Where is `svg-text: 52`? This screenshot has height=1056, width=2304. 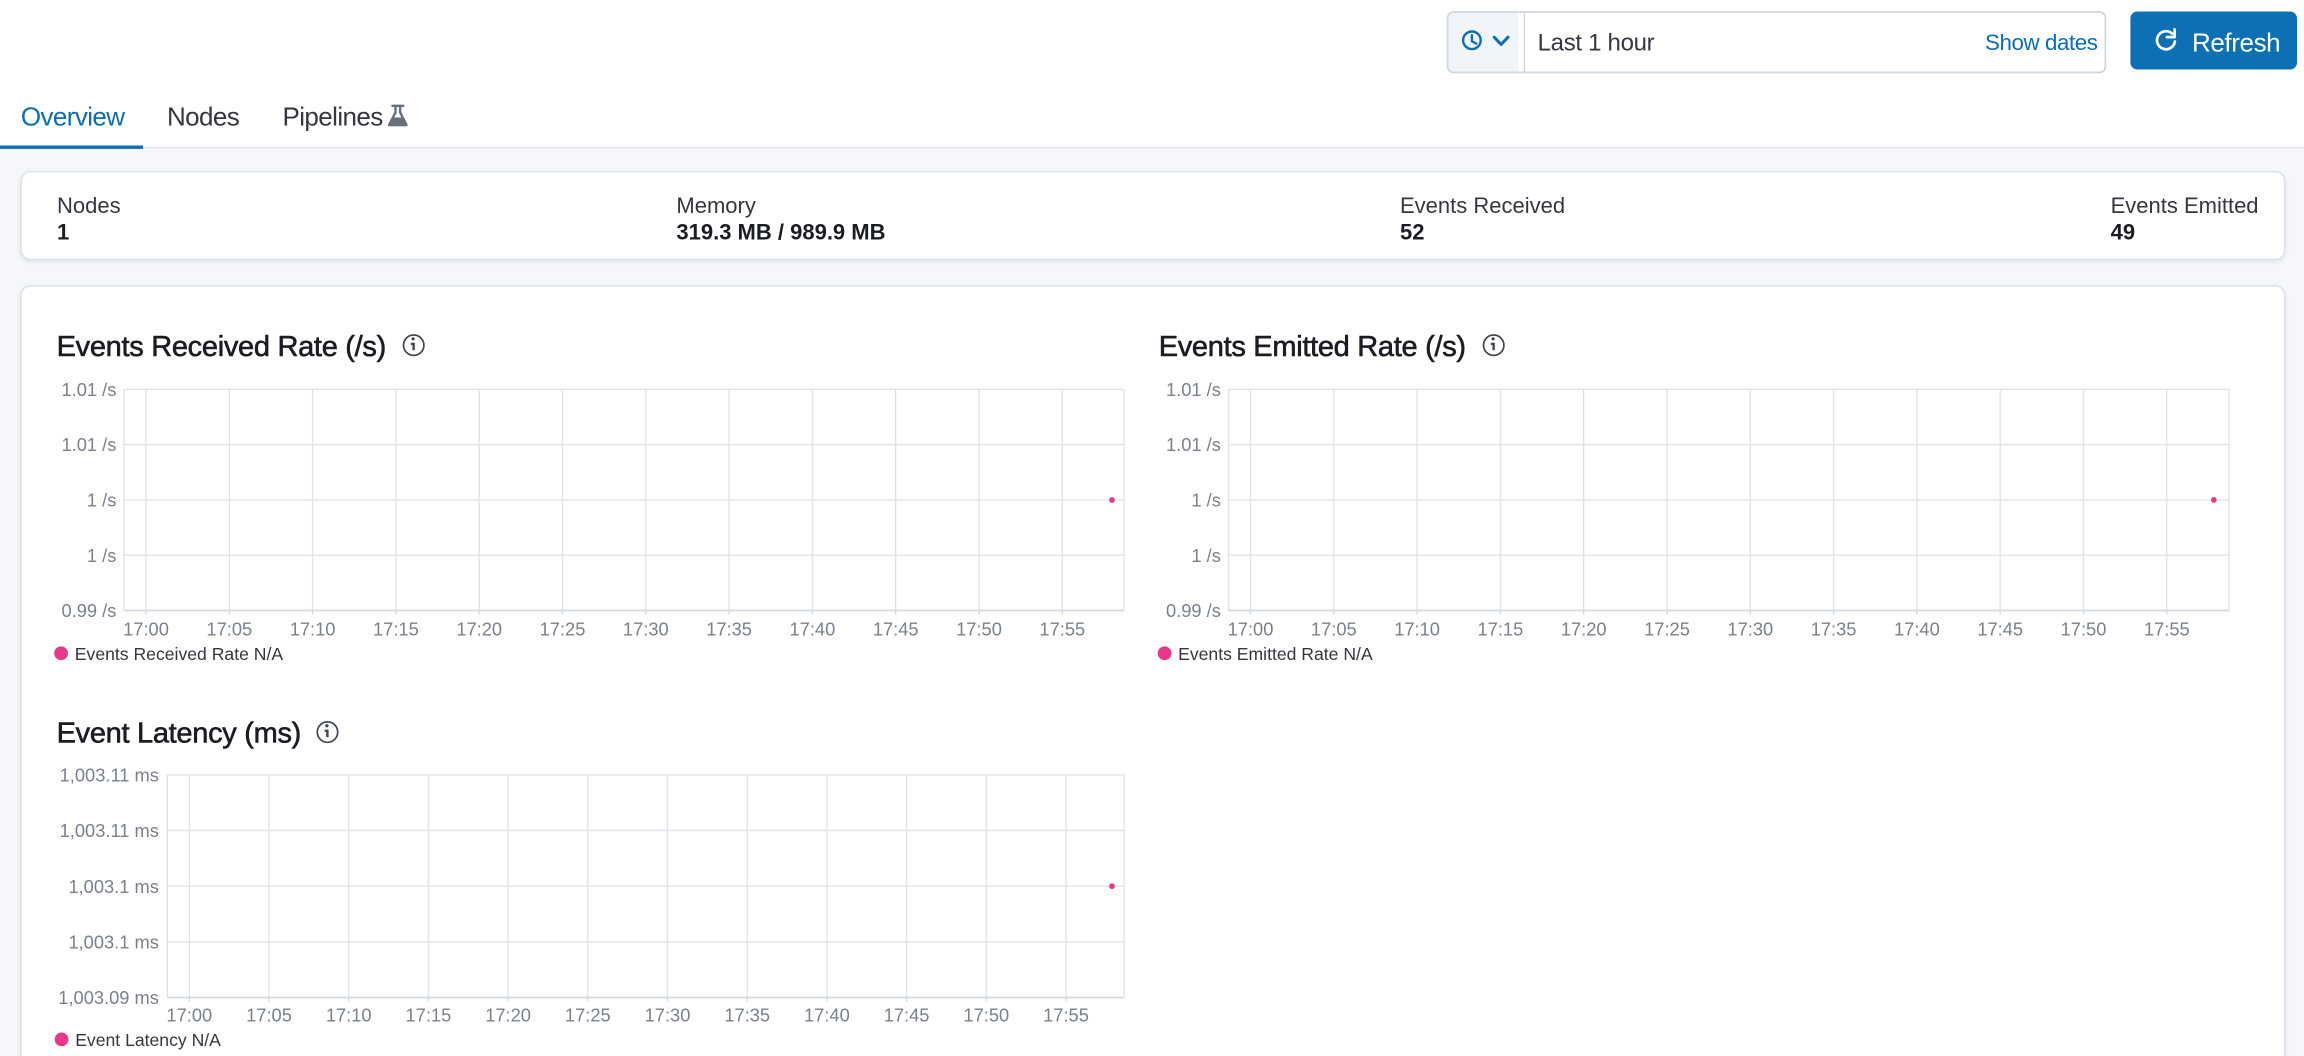
svg-text: 52 is located at coordinates (1412, 232).